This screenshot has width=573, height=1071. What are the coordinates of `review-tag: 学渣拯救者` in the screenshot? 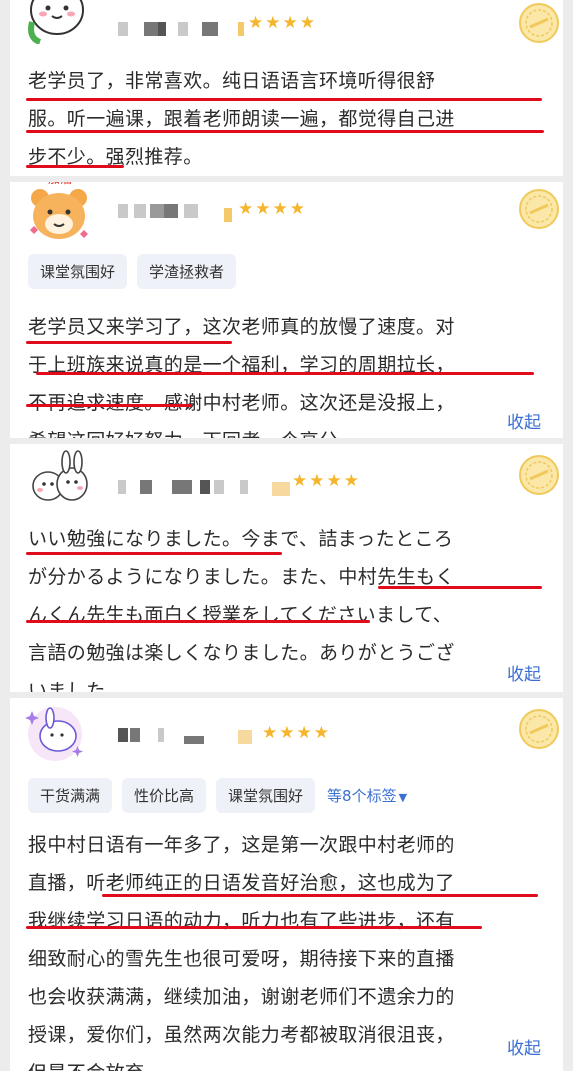 It's located at (187, 271).